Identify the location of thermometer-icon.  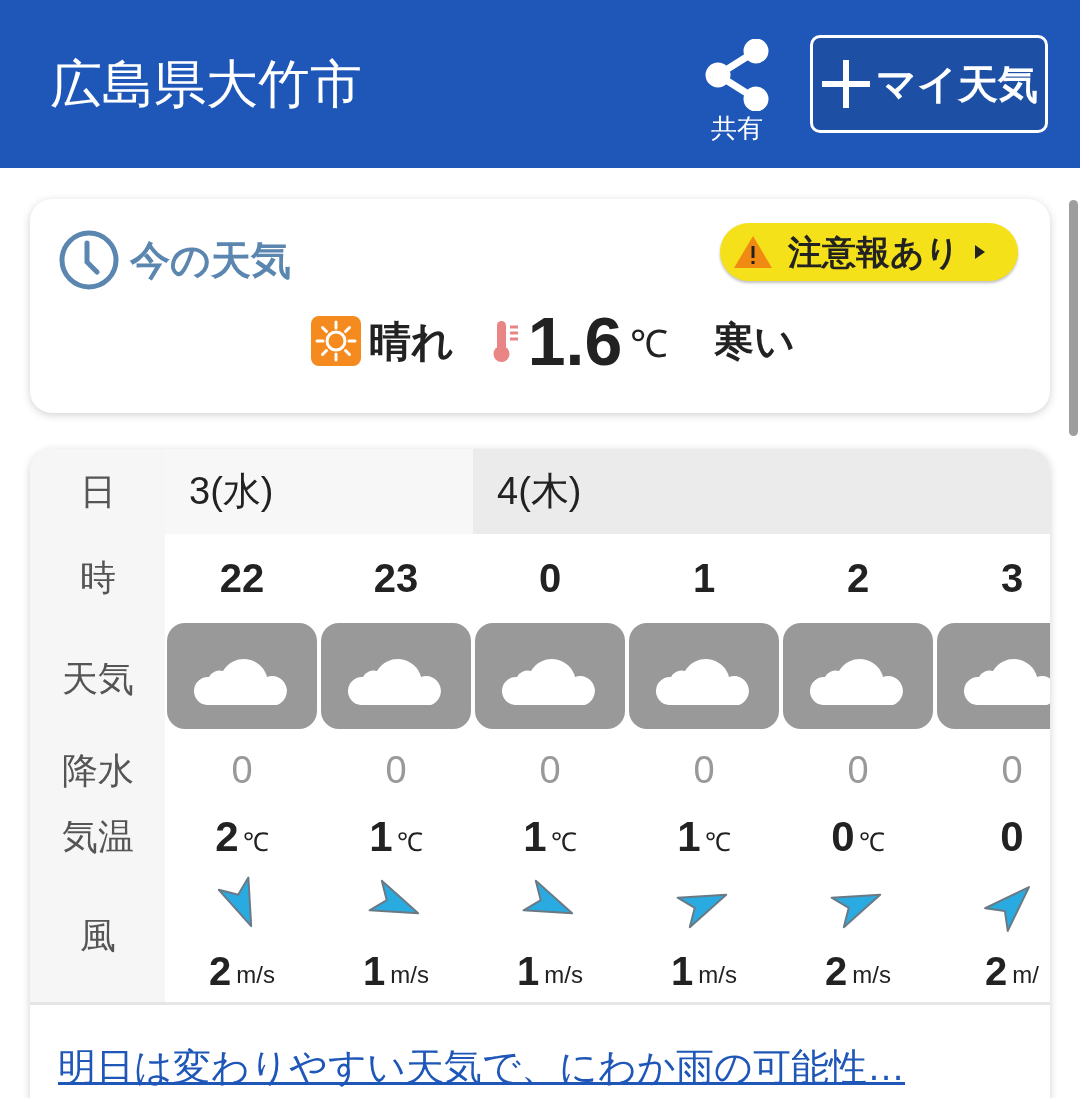
(505, 341).